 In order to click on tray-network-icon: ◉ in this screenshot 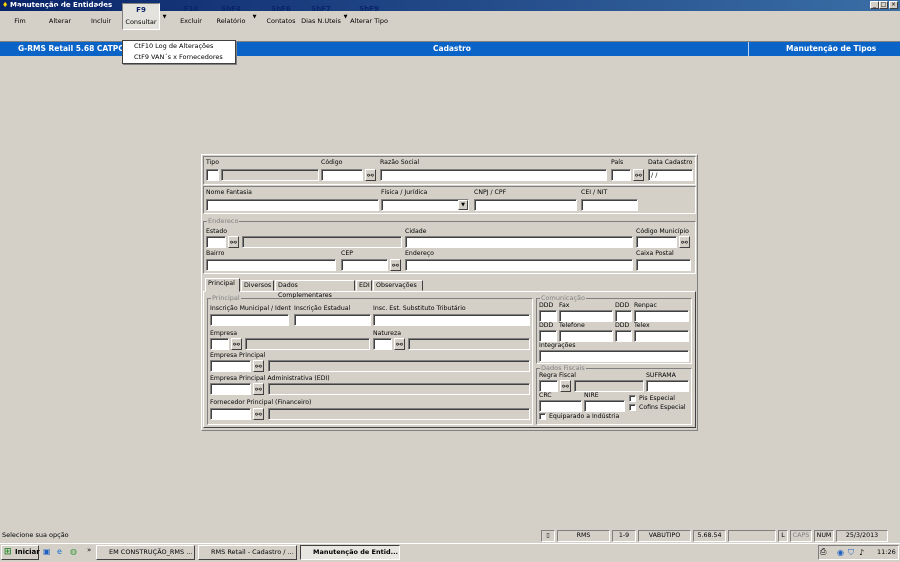, I will do `click(840, 552)`.